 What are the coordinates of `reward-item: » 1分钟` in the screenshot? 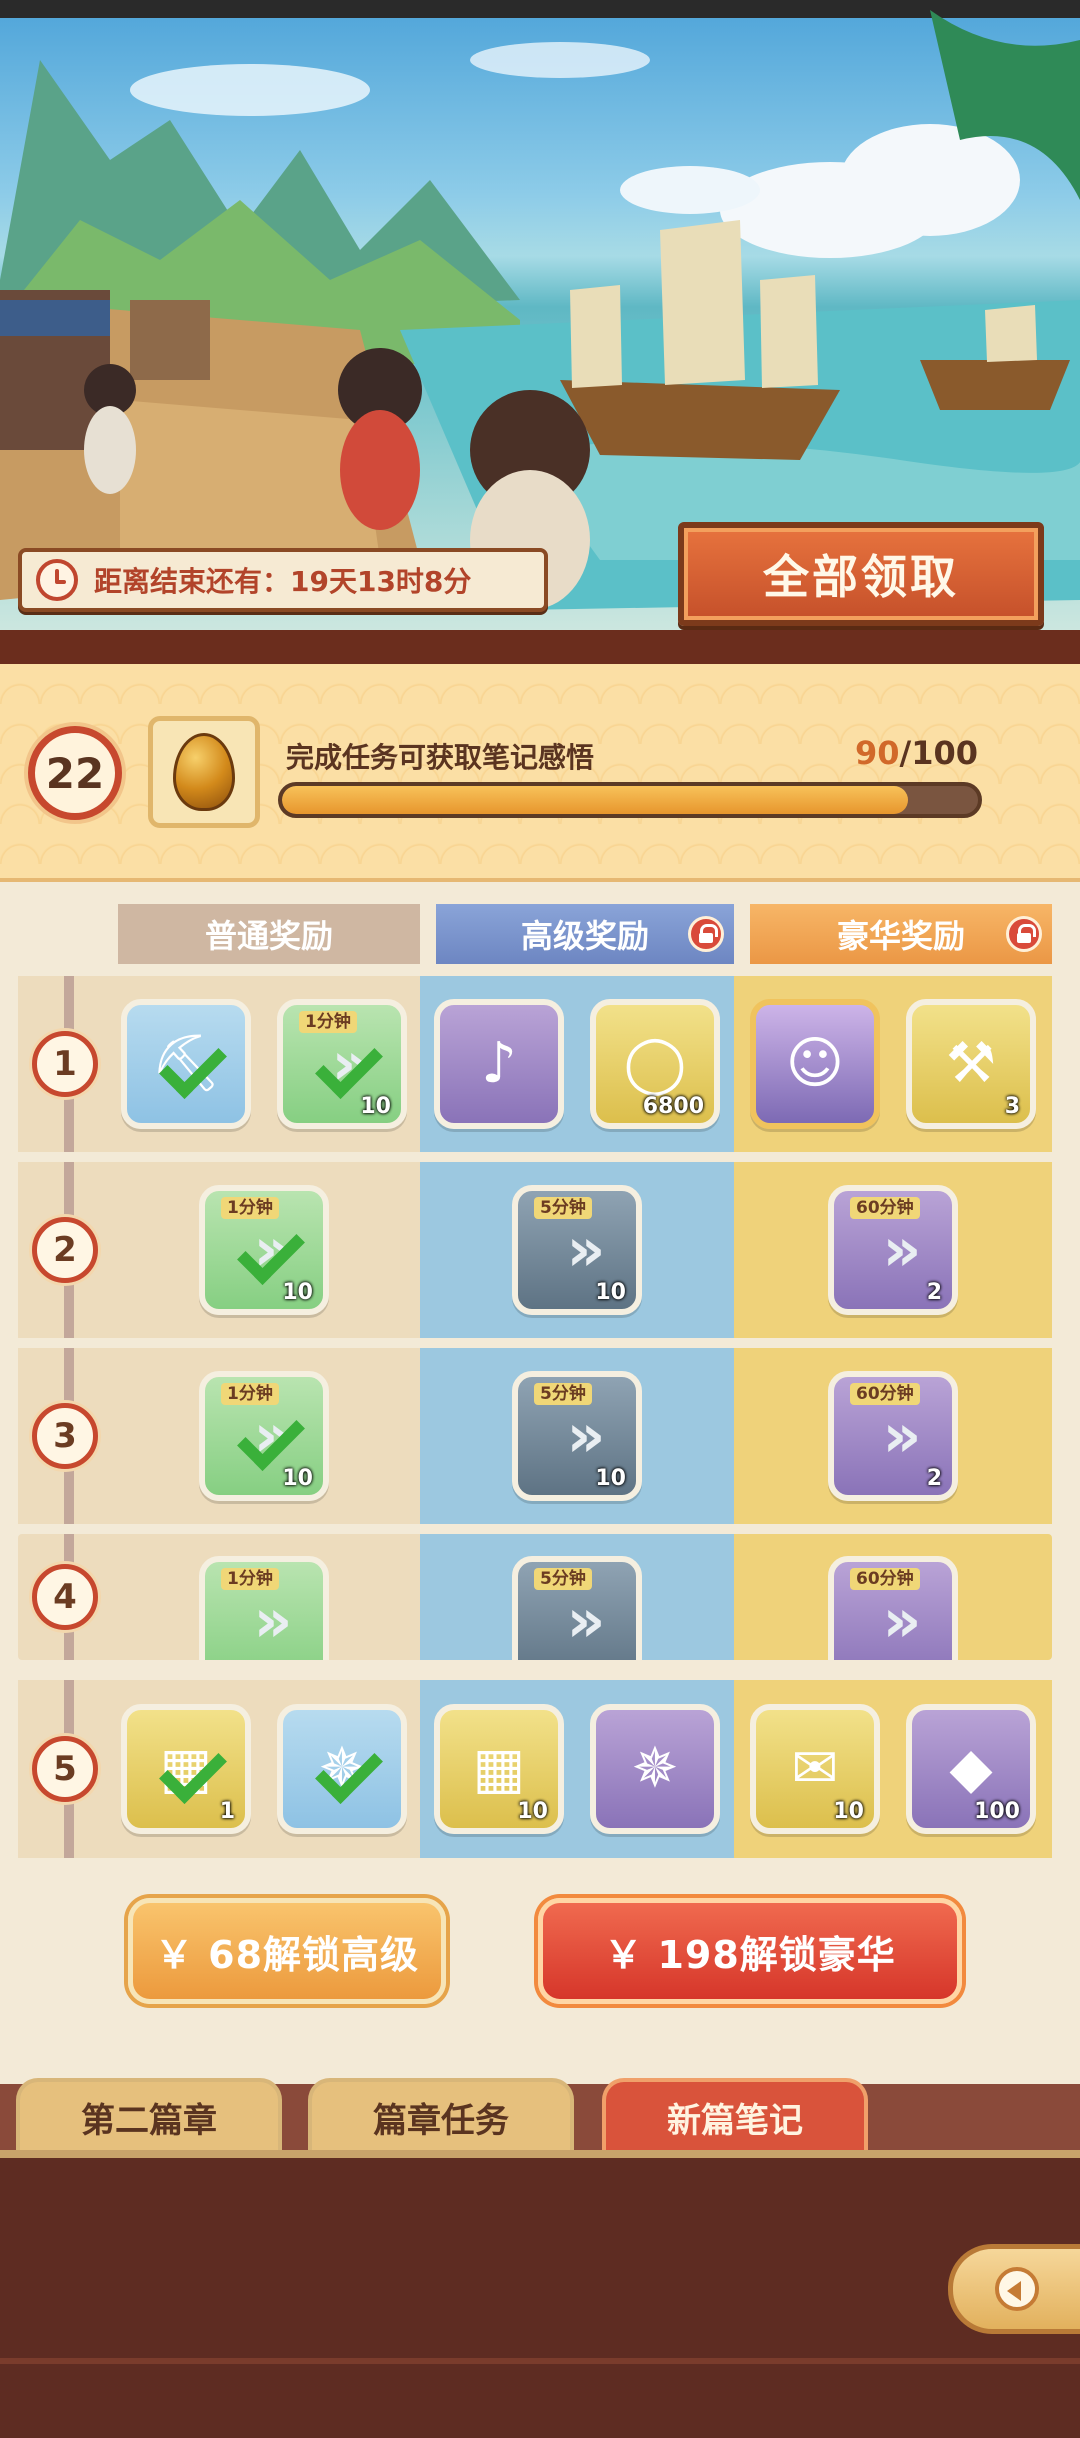 It's located at (264, 1608).